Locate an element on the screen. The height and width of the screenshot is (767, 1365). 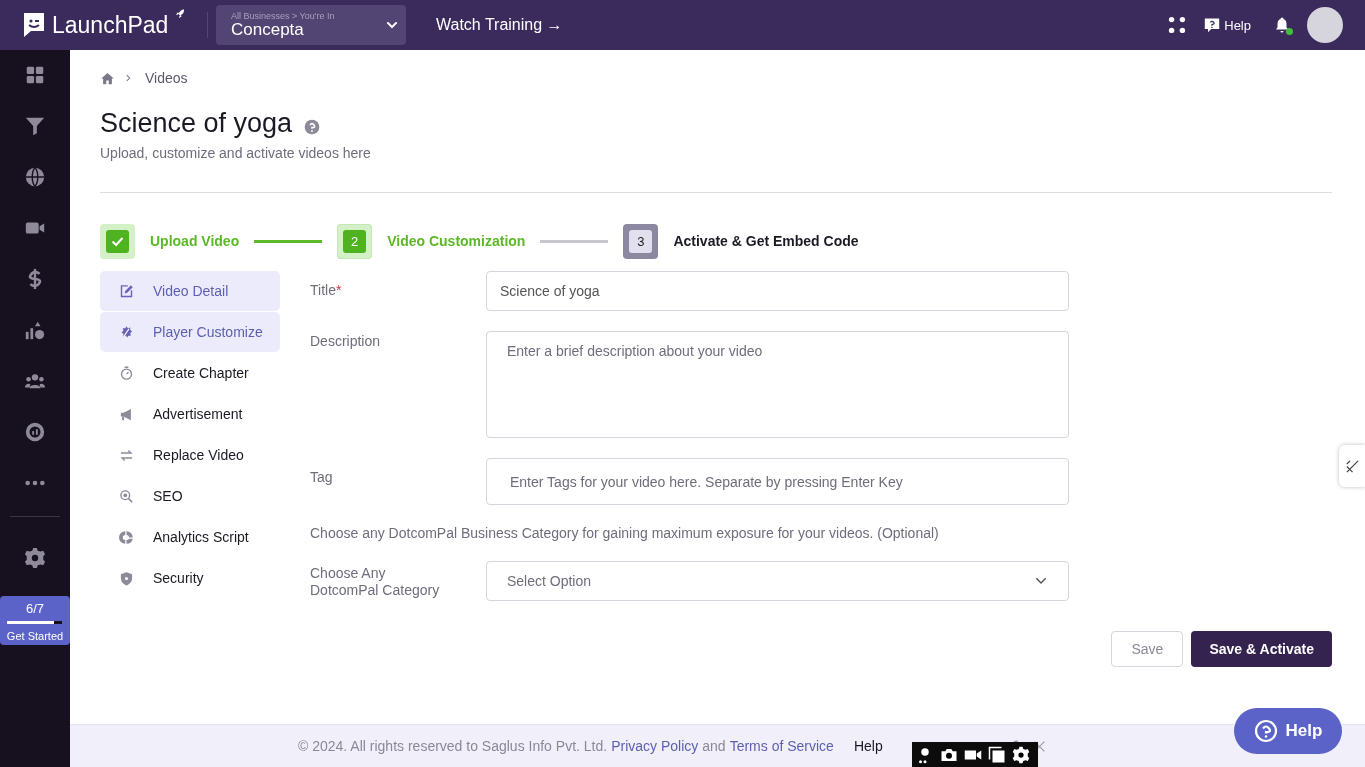
gauge-icon is located at coordinates (35, 432).